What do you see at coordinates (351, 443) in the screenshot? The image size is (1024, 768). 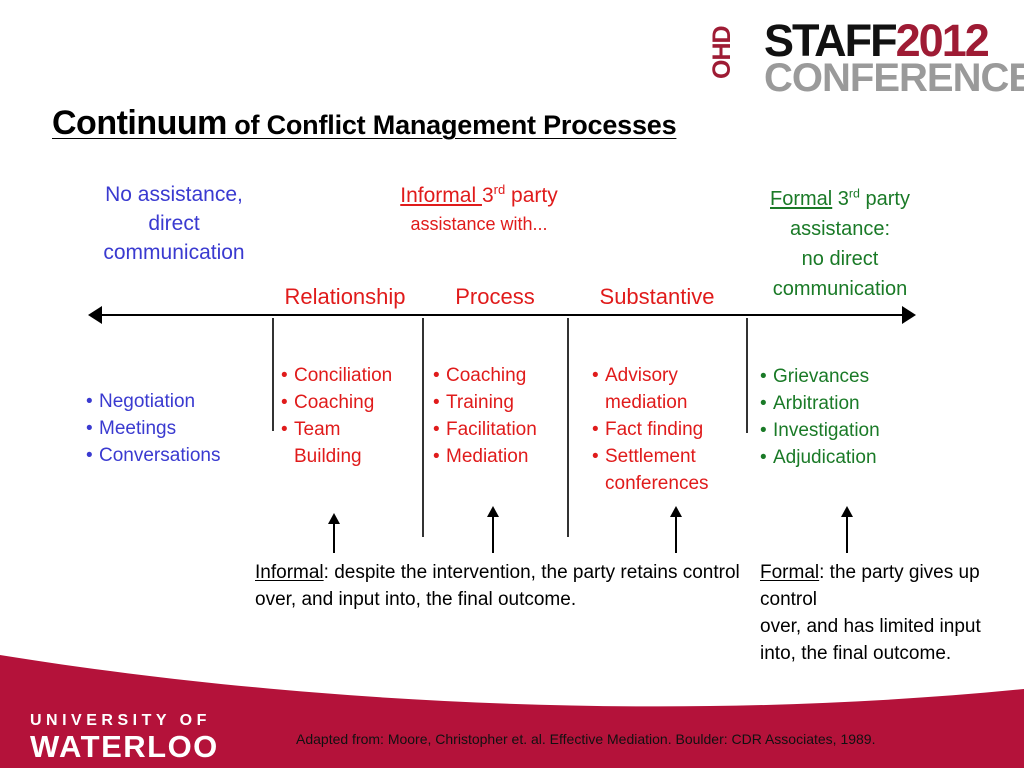 I see `list-item: Team Building` at bounding box center [351, 443].